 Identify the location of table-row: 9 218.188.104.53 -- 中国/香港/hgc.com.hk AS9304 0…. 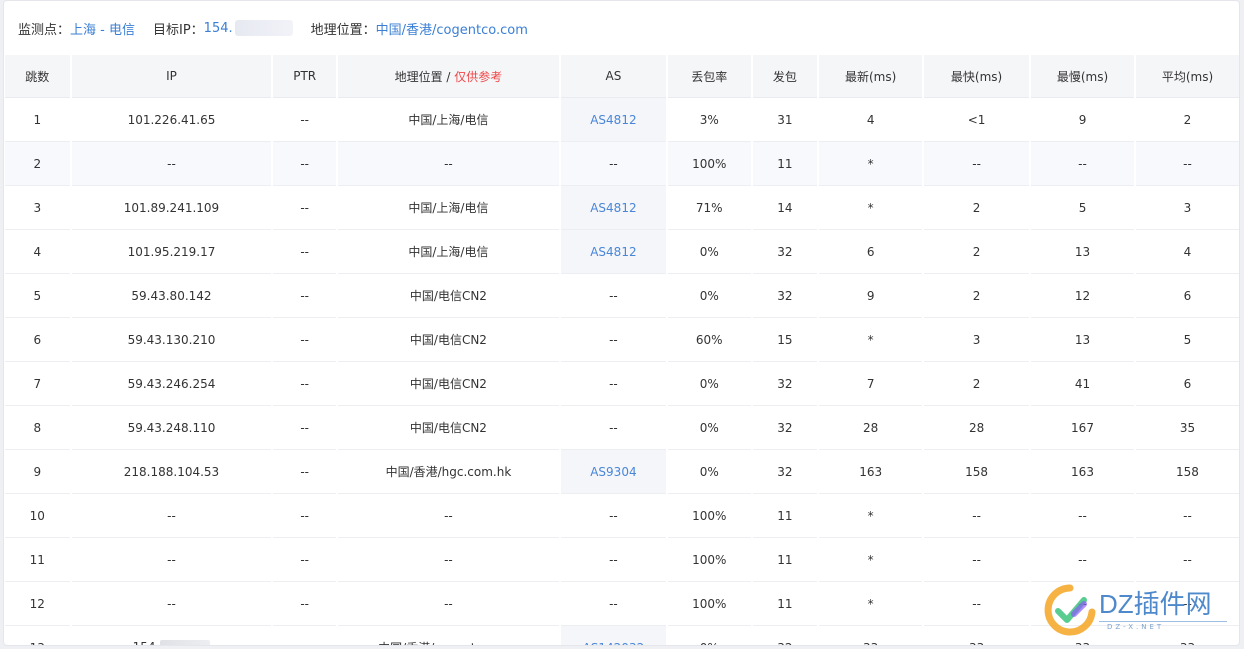
(622, 472).